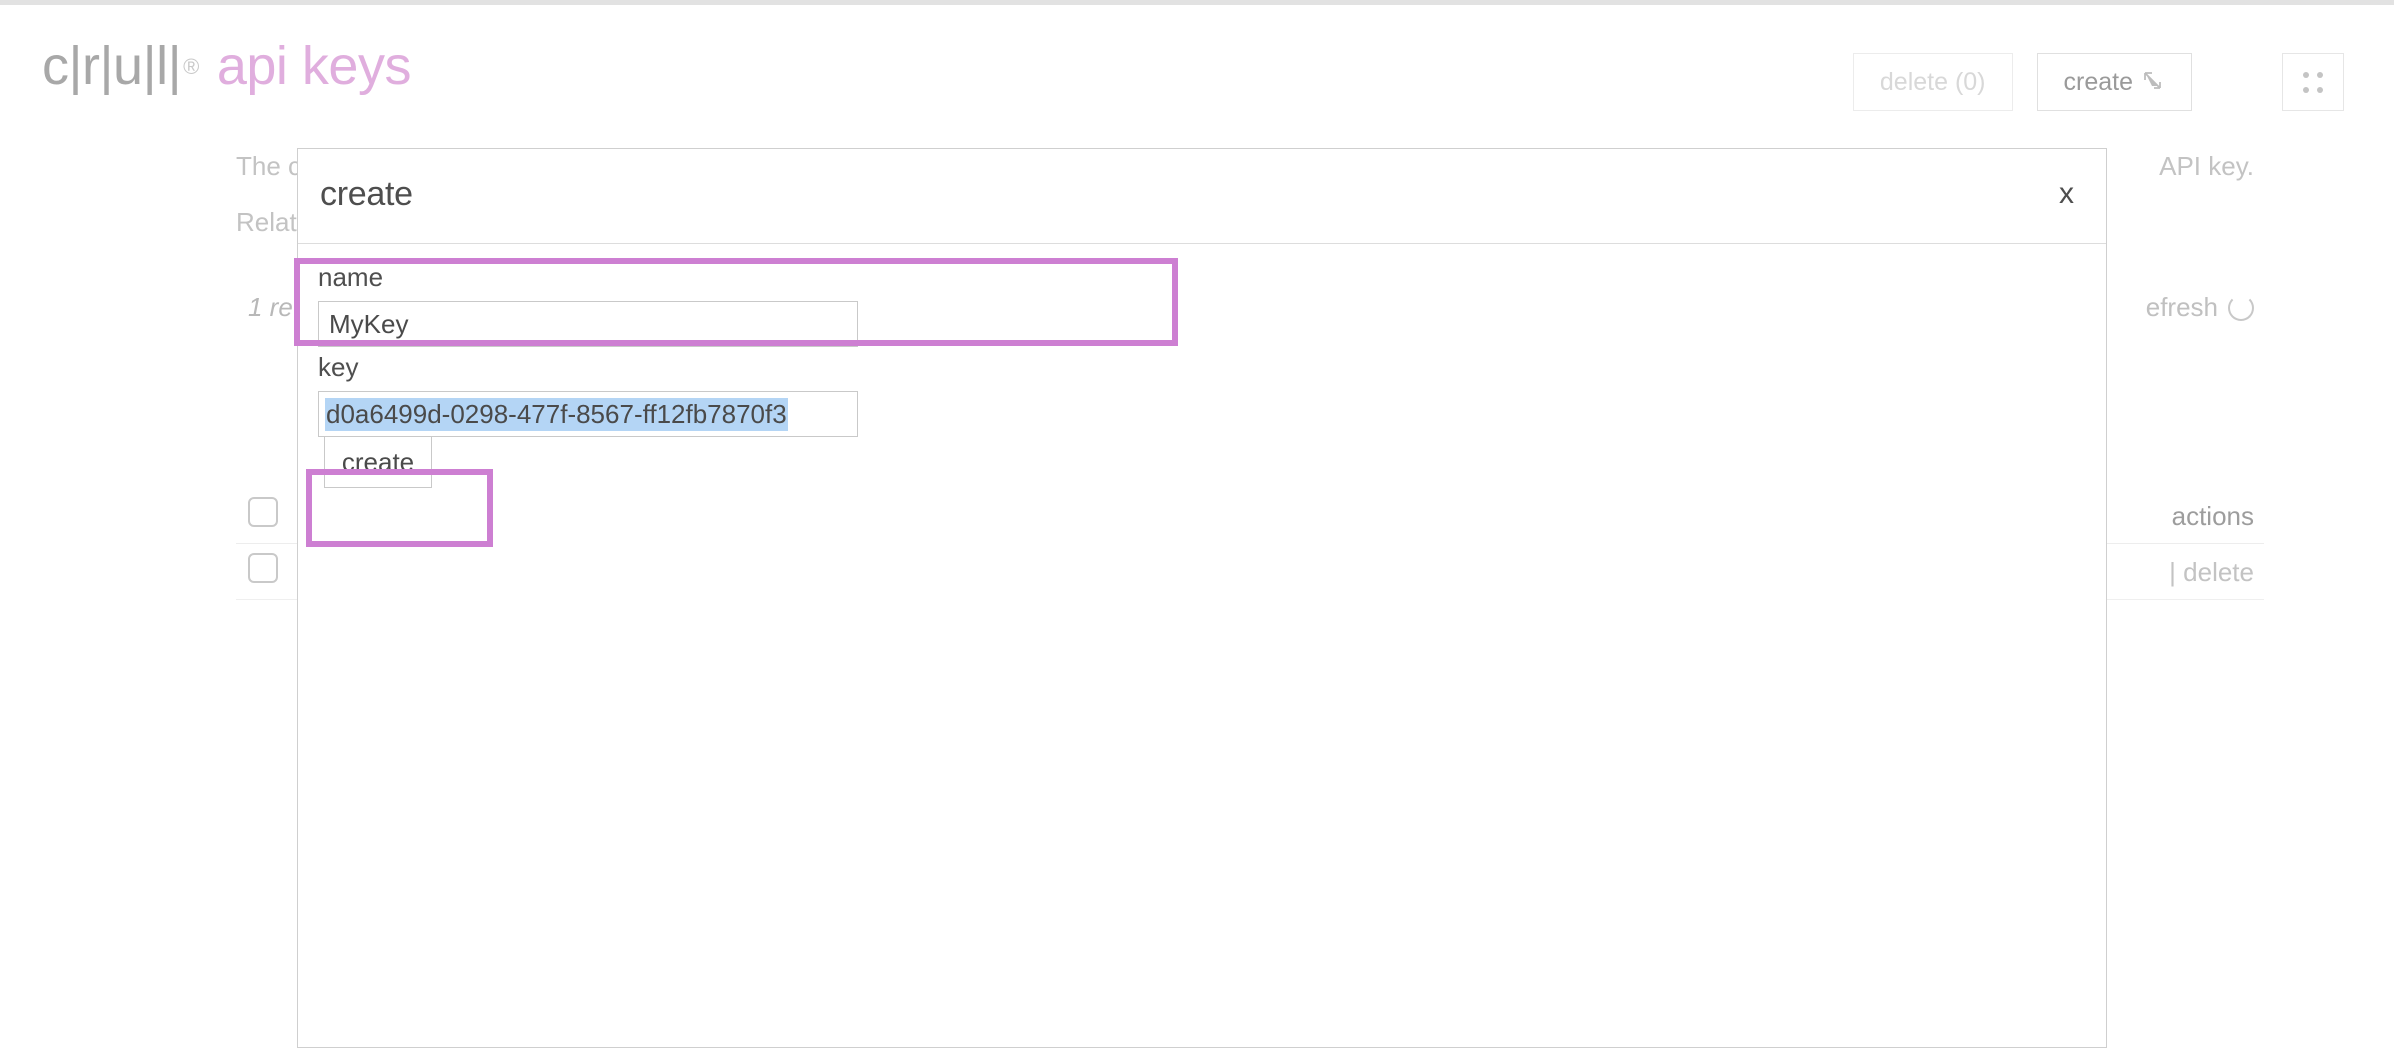 The height and width of the screenshot is (1064, 2394). What do you see at coordinates (2066, 194) in the screenshot?
I see `close-icon: x` at bounding box center [2066, 194].